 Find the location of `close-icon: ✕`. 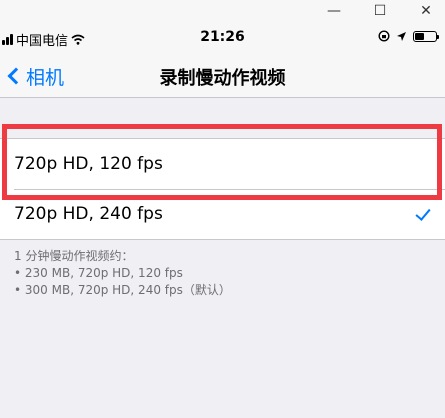

close-icon: ✕ is located at coordinates (424, 11).